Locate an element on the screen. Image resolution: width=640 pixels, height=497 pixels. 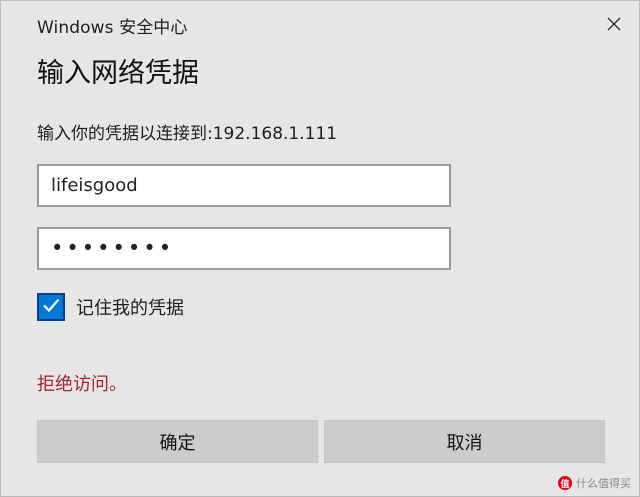
checkmark-icon is located at coordinates (51, 307).